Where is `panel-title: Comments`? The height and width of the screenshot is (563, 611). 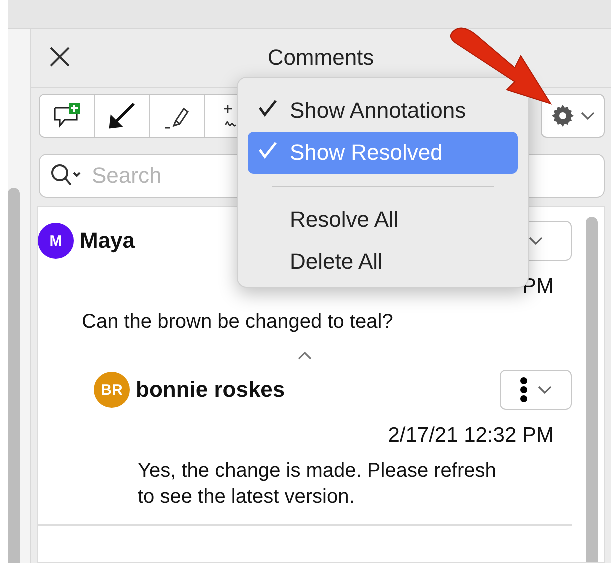 panel-title: Comments is located at coordinates (321, 58).